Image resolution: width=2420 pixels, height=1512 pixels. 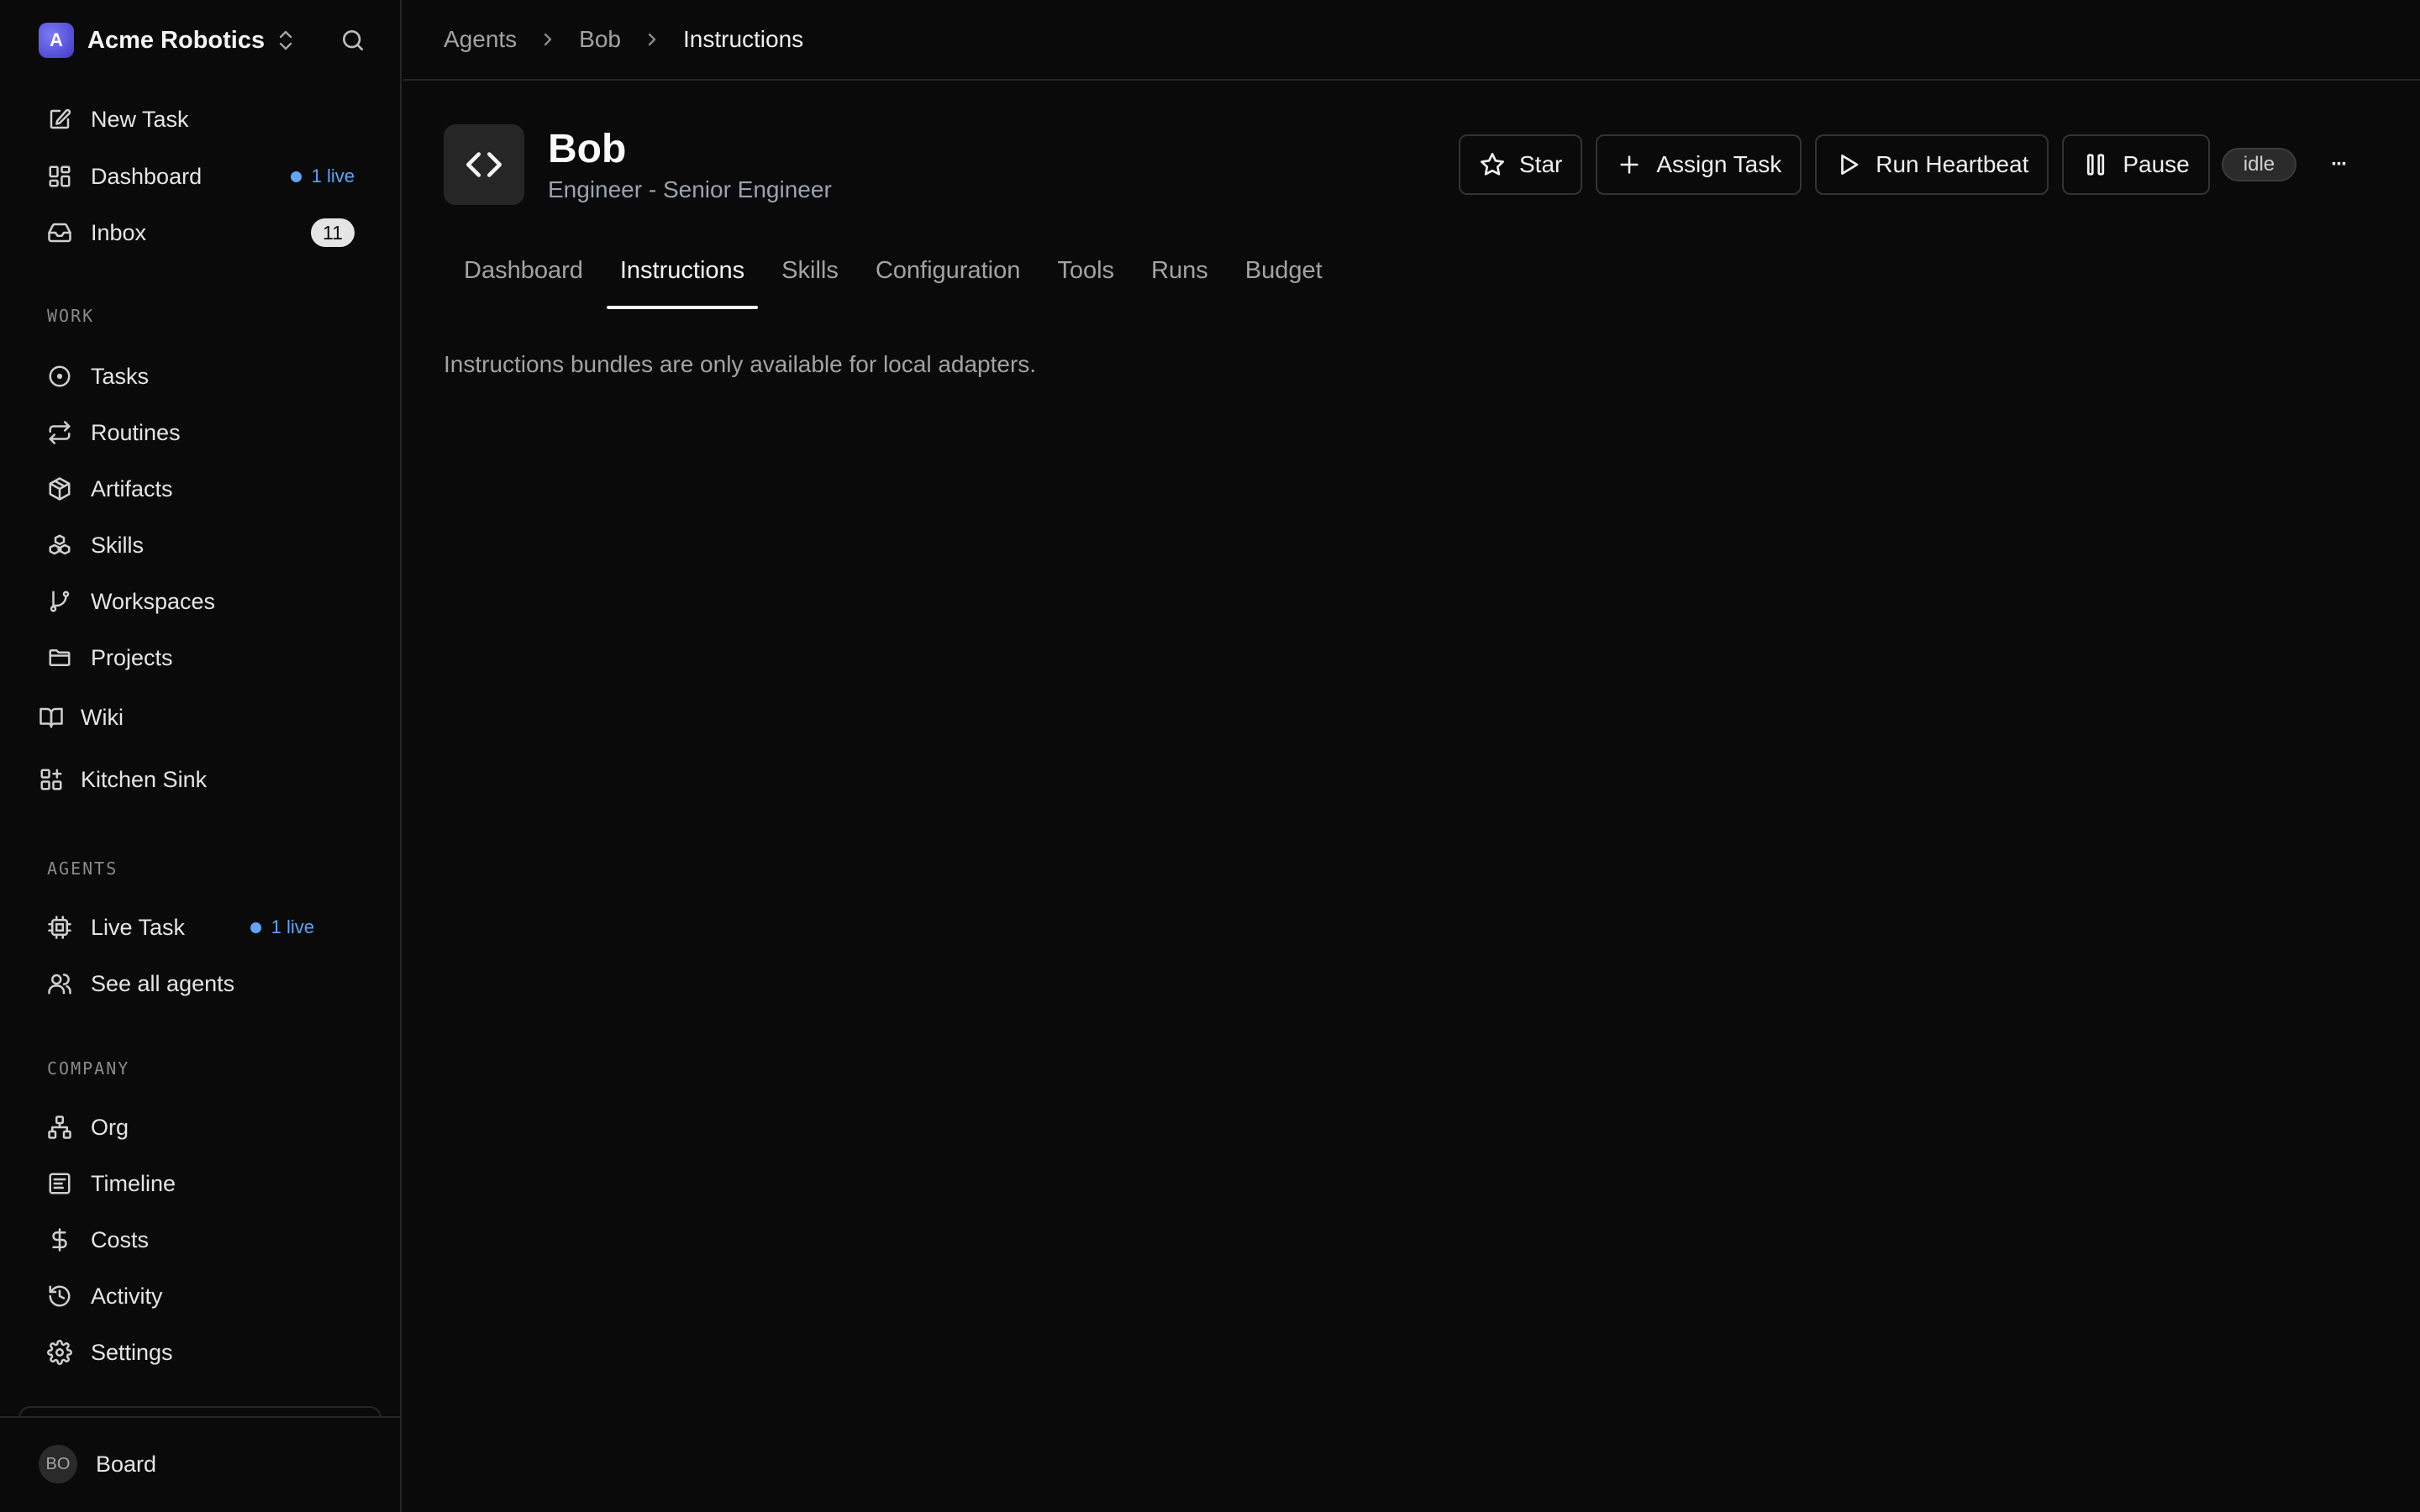 I want to click on breadcrumb-agents: Agents, so click(x=481, y=39).